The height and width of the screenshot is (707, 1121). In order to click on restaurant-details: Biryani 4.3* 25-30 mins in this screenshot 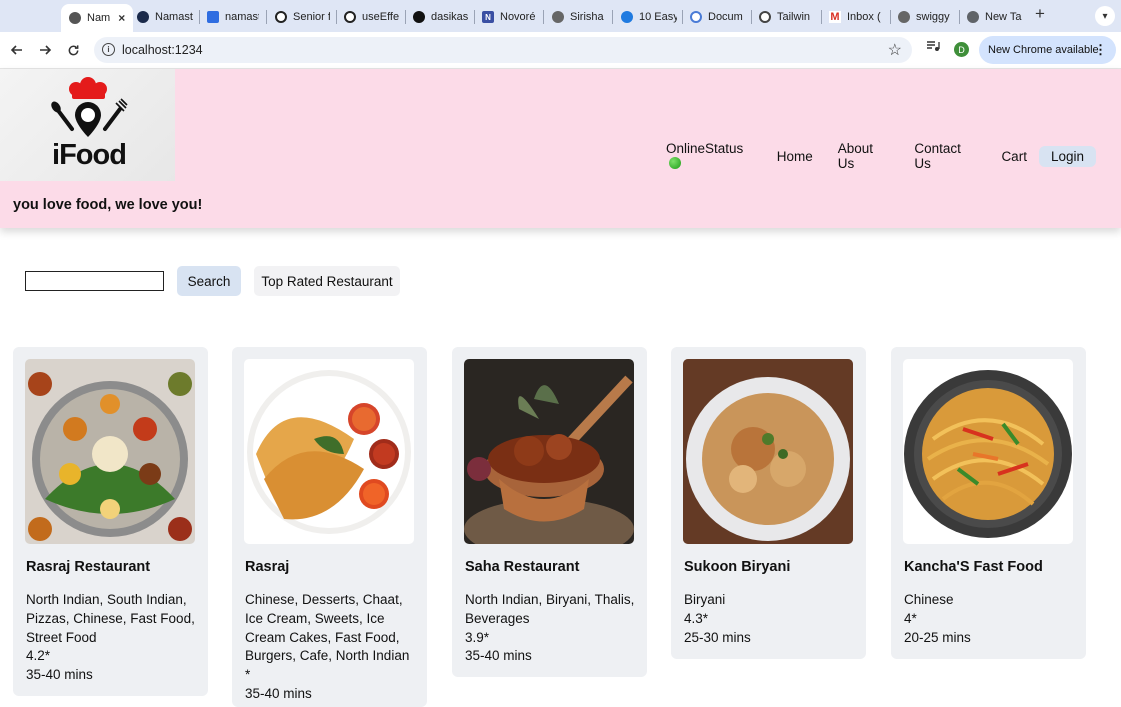, I will do `click(772, 619)`.